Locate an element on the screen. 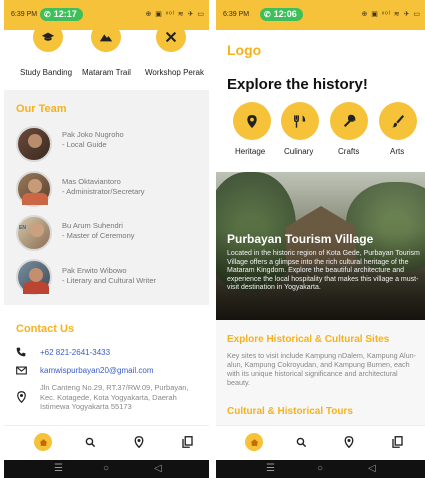 The height and width of the screenshot is (478, 425). category-label: Arts is located at coordinates (397, 151).